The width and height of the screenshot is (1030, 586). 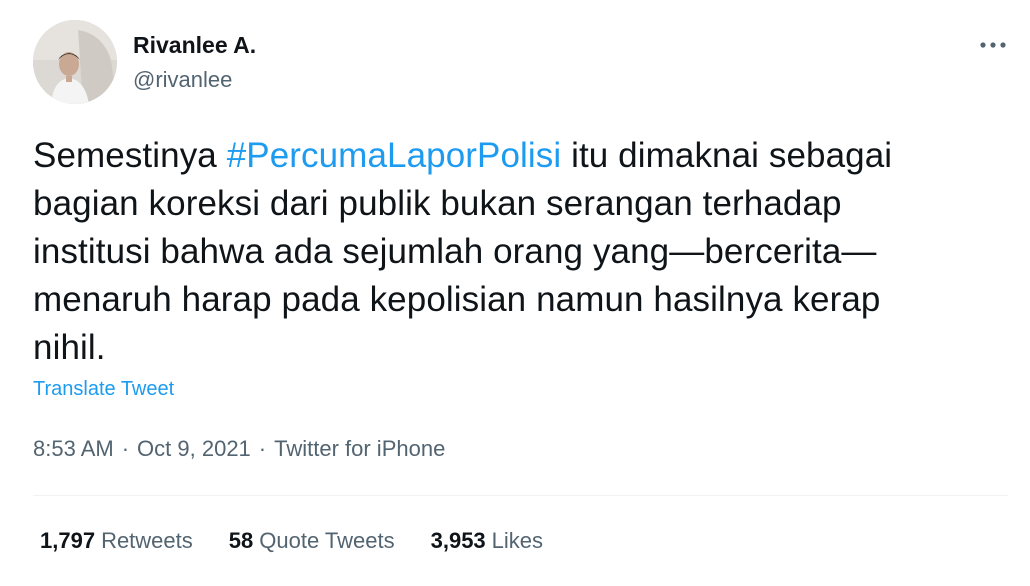 What do you see at coordinates (103, 389) in the screenshot?
I see `translate-tweet-link: Translate Tweet` at bounding box center [103, 389].